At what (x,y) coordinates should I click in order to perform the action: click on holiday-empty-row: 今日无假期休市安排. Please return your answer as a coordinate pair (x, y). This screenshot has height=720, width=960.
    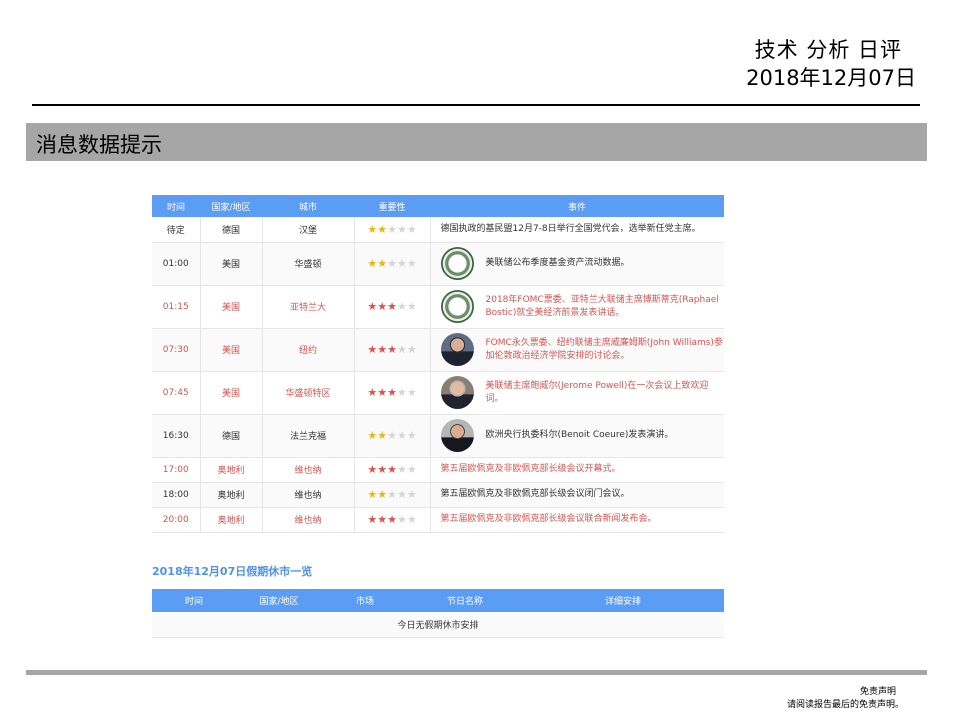
    Looking at the image, I should click on (438, 624).